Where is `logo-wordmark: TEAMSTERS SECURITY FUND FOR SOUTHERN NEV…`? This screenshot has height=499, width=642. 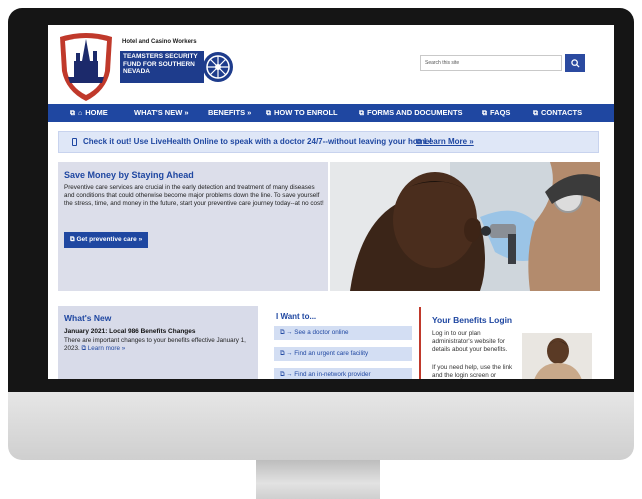 logo-wordmark: TEAMSTERS SECURITY FUND FOR SOUTHERN NEV… is located at coordinates (162, 67).